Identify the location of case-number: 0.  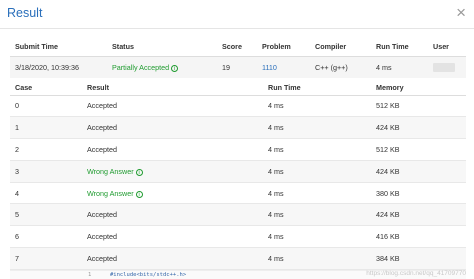
(46, 106).